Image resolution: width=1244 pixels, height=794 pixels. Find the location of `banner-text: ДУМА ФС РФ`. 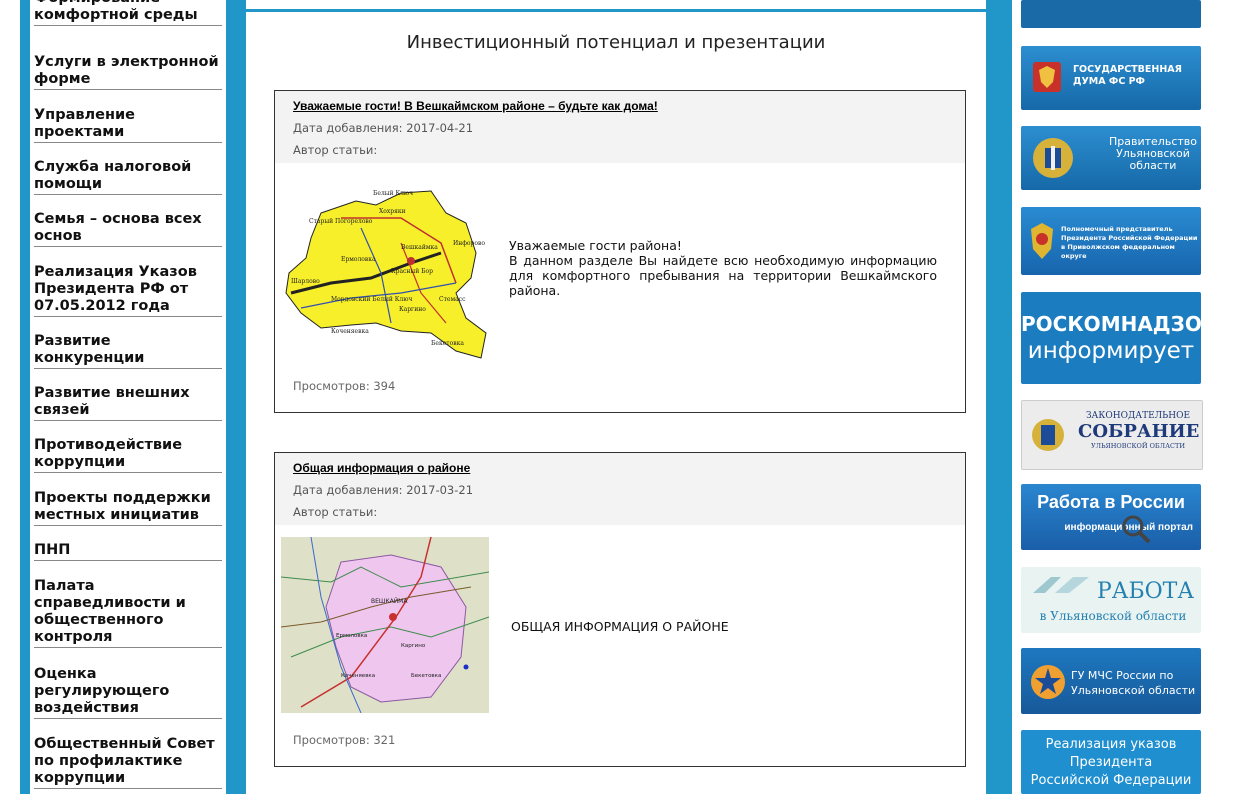

banner-text: ДУМА ФС РФ is located at coordinates (1109, 81).